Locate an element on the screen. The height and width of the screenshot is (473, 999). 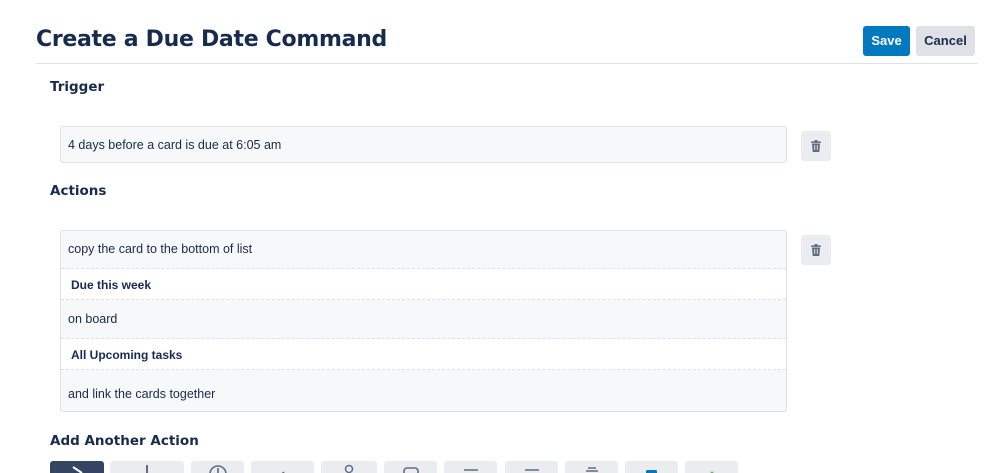
list-name-field: Due this week is located at coordinates (423, 284).